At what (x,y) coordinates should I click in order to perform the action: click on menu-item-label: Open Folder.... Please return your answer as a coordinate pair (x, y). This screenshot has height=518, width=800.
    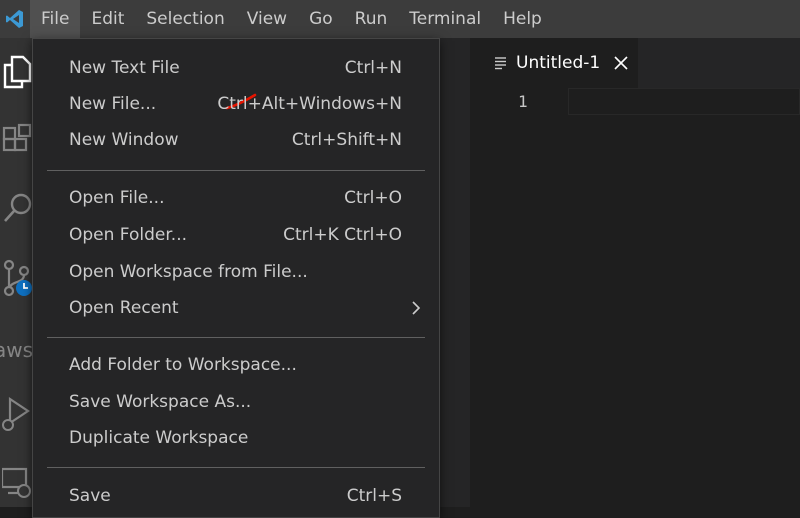
    Looking at the image, I should click on (128, 235).